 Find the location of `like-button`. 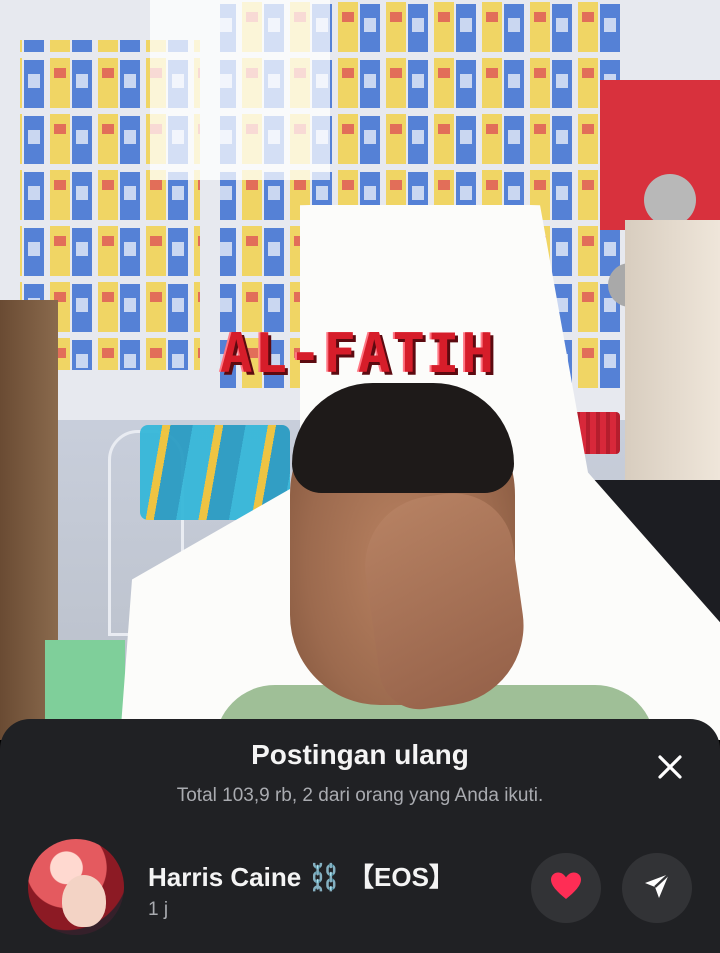

like-button is located at coordinates (566, 888).